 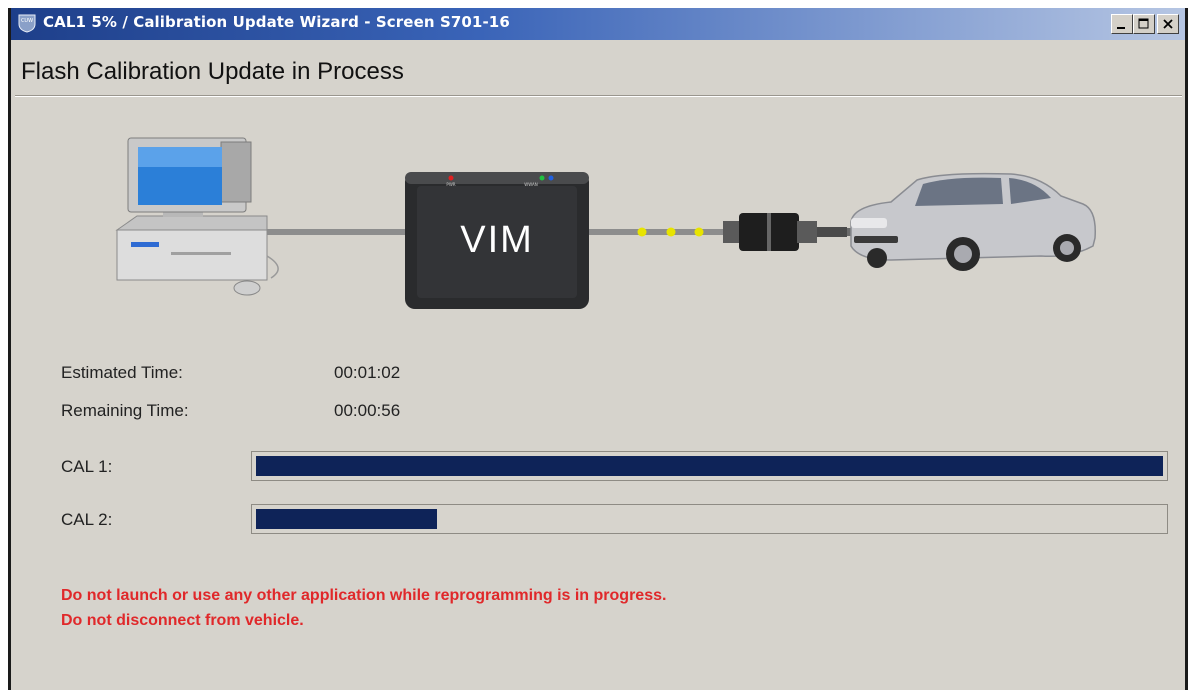 I want to click on remaining-time-value: 00:00:56, so click(x=367, y=410).